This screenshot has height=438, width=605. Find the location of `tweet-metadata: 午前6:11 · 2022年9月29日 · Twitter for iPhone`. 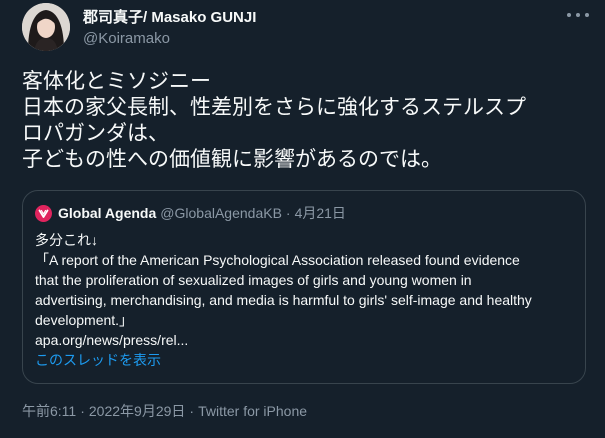

tweet-metadata: 午前6:11 · 2022年9月29日 · Twitter for iPhone is located at coordinates (164, 411).